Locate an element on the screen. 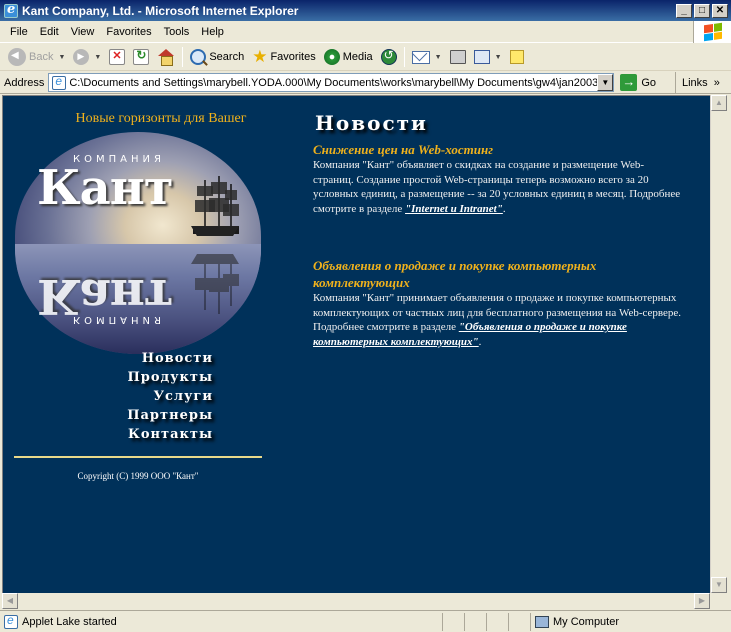 The width and height of the screenshot is (731, 632). news-heading: Новости is located at coordinates (371, 123).